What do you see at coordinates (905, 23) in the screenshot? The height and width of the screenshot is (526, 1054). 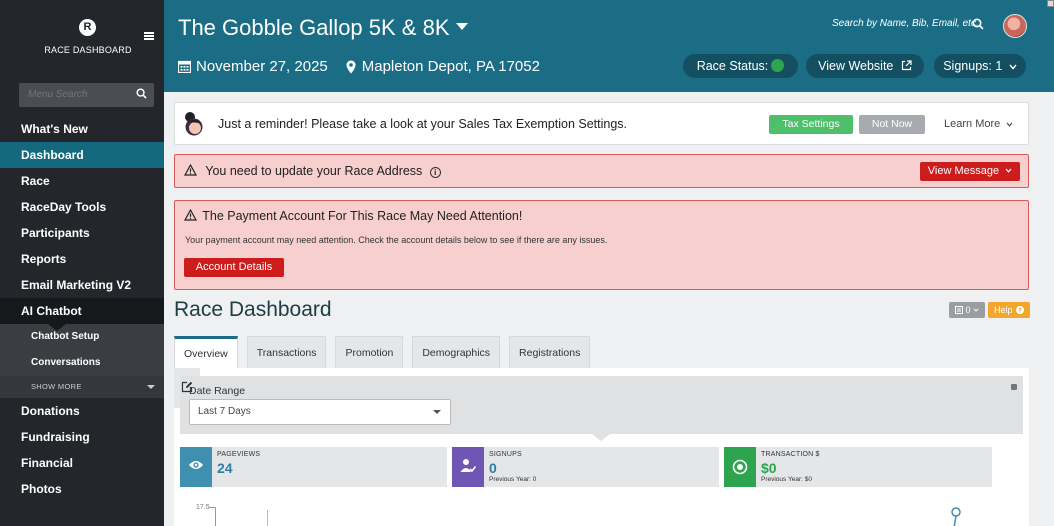 I see `participant-search-field: Search by Name, Bib, Email, etc.` at bounding box center [905, 23].